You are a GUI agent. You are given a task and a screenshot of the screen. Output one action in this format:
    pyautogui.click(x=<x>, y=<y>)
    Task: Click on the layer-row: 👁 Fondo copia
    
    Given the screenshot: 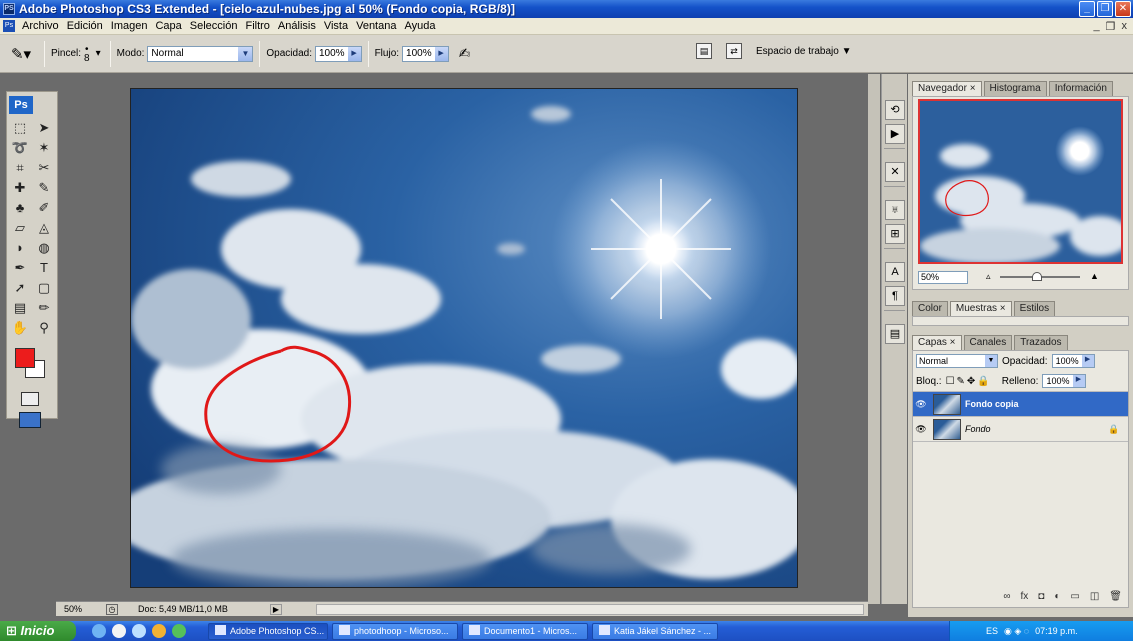 What is the action you would take?
    pyautogui.click(x=1020, y=403)
    